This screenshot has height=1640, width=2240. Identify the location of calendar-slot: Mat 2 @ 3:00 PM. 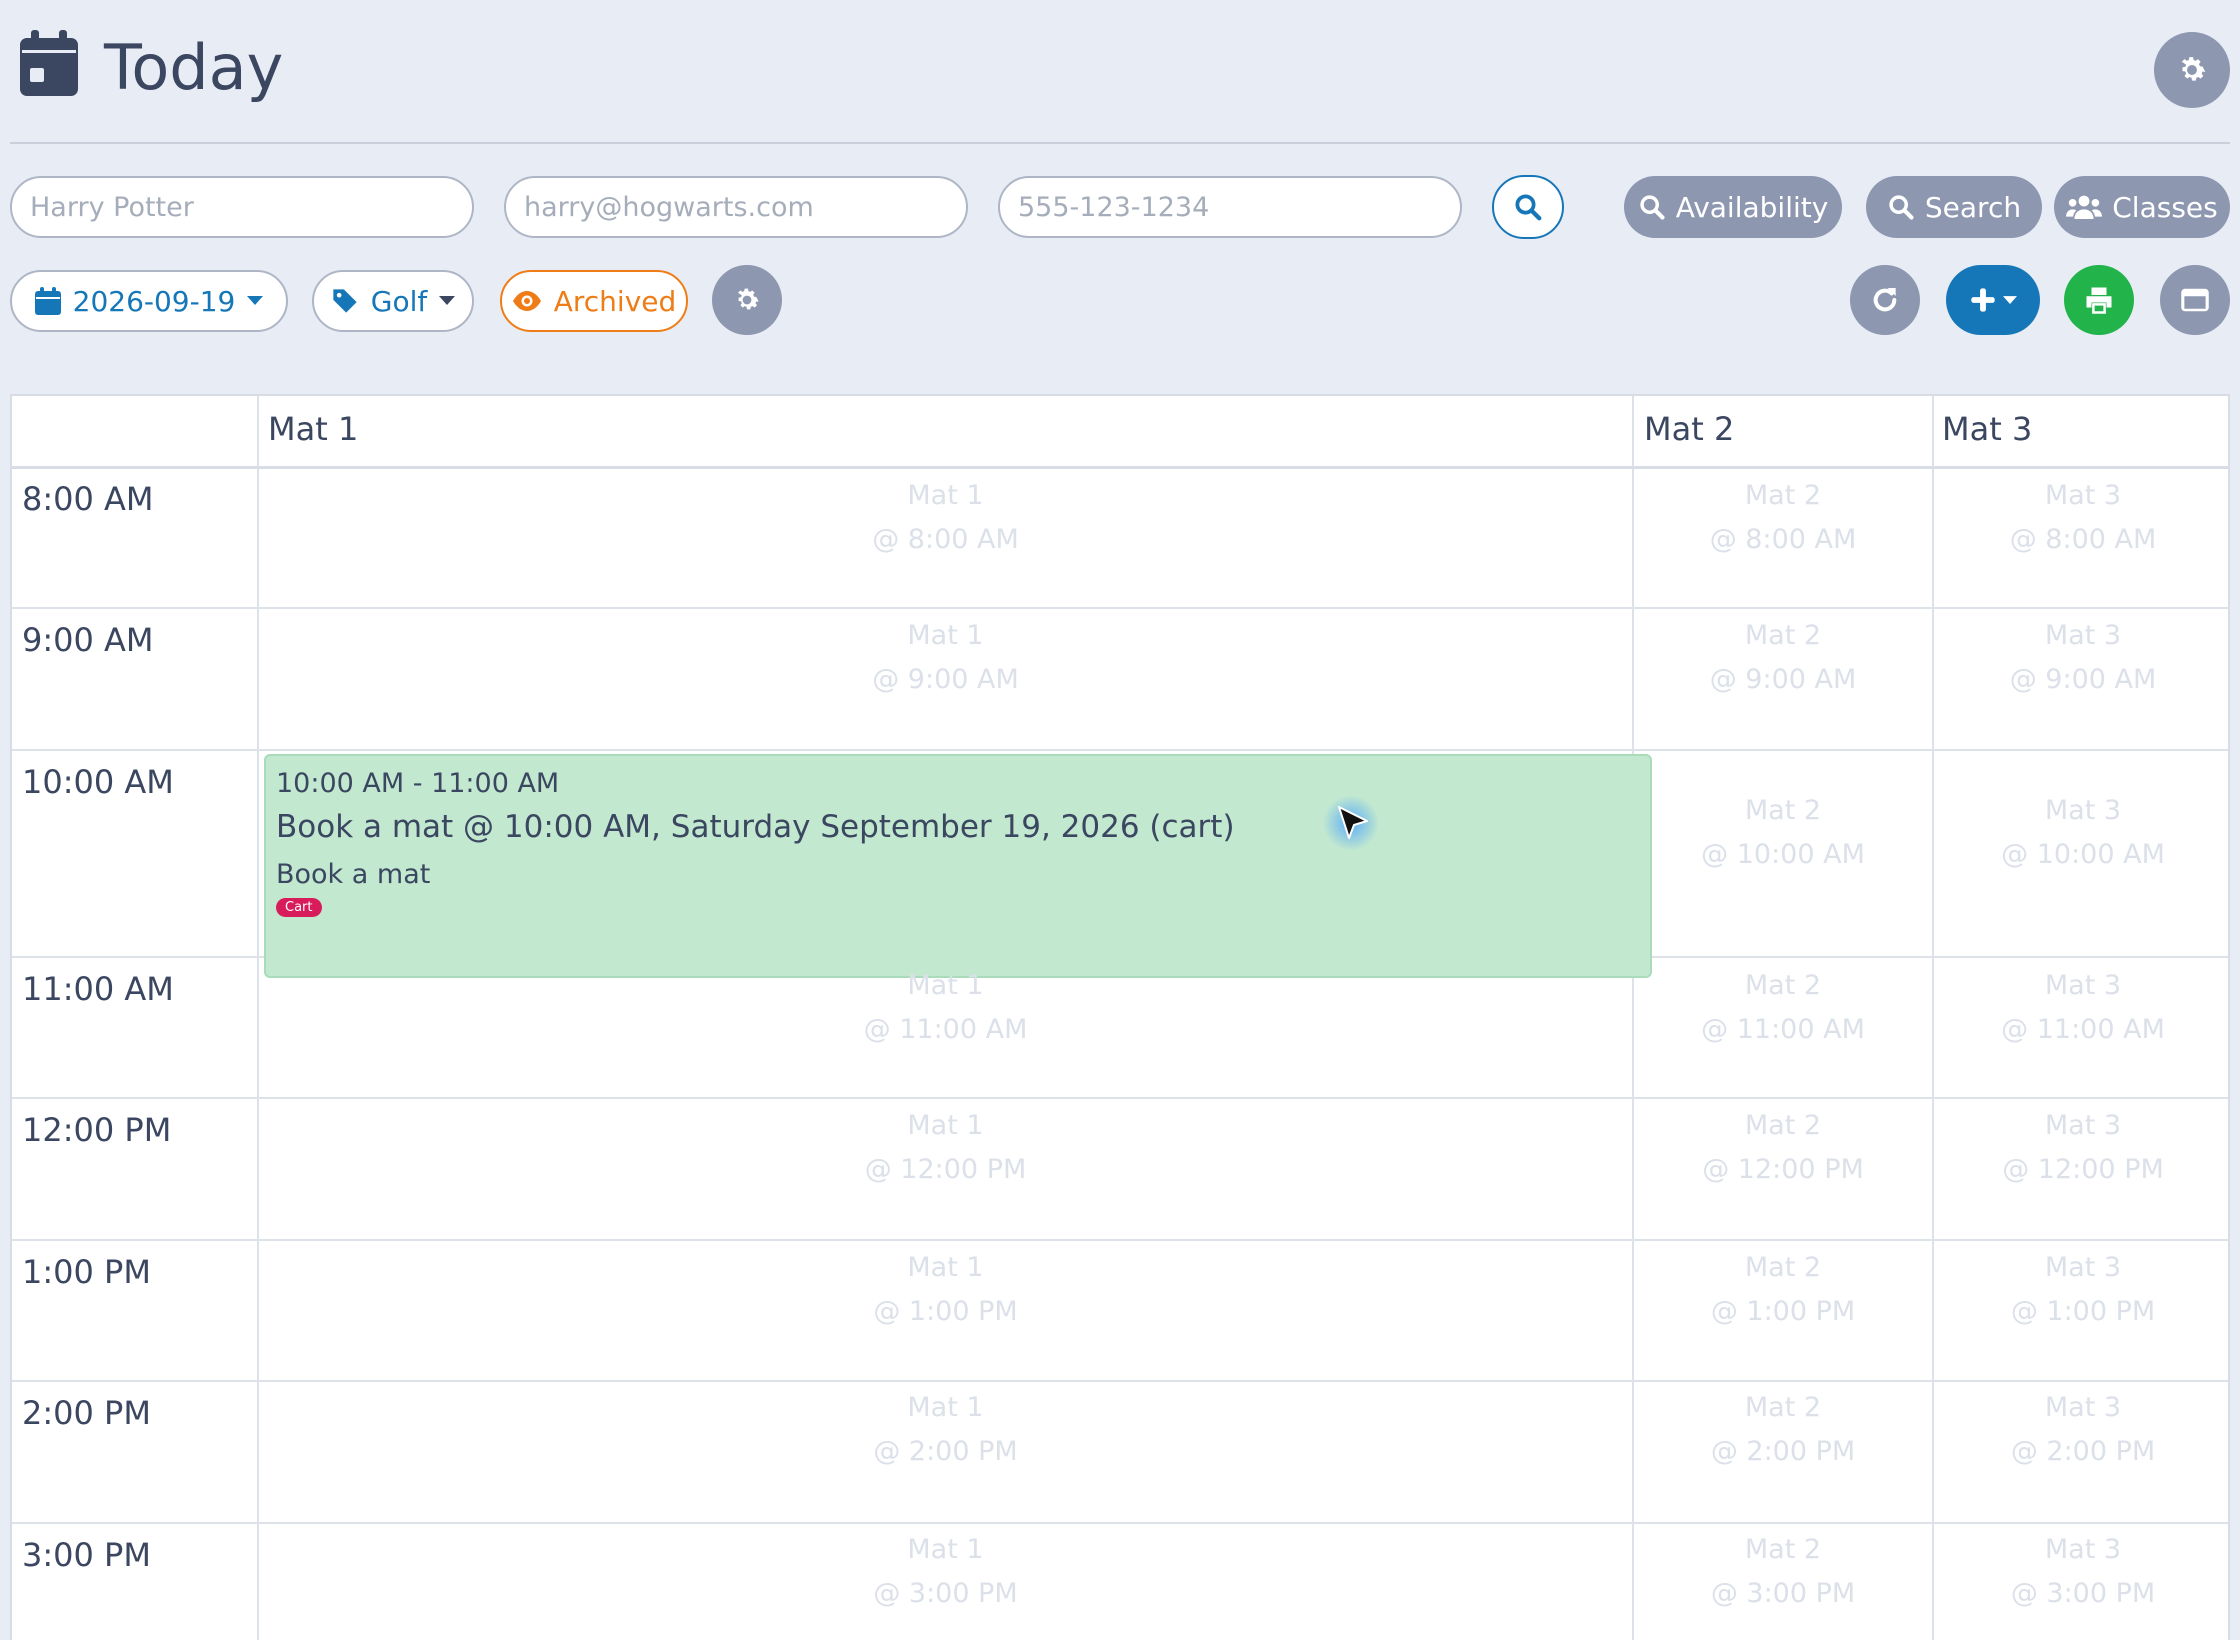
(1783, 1572).